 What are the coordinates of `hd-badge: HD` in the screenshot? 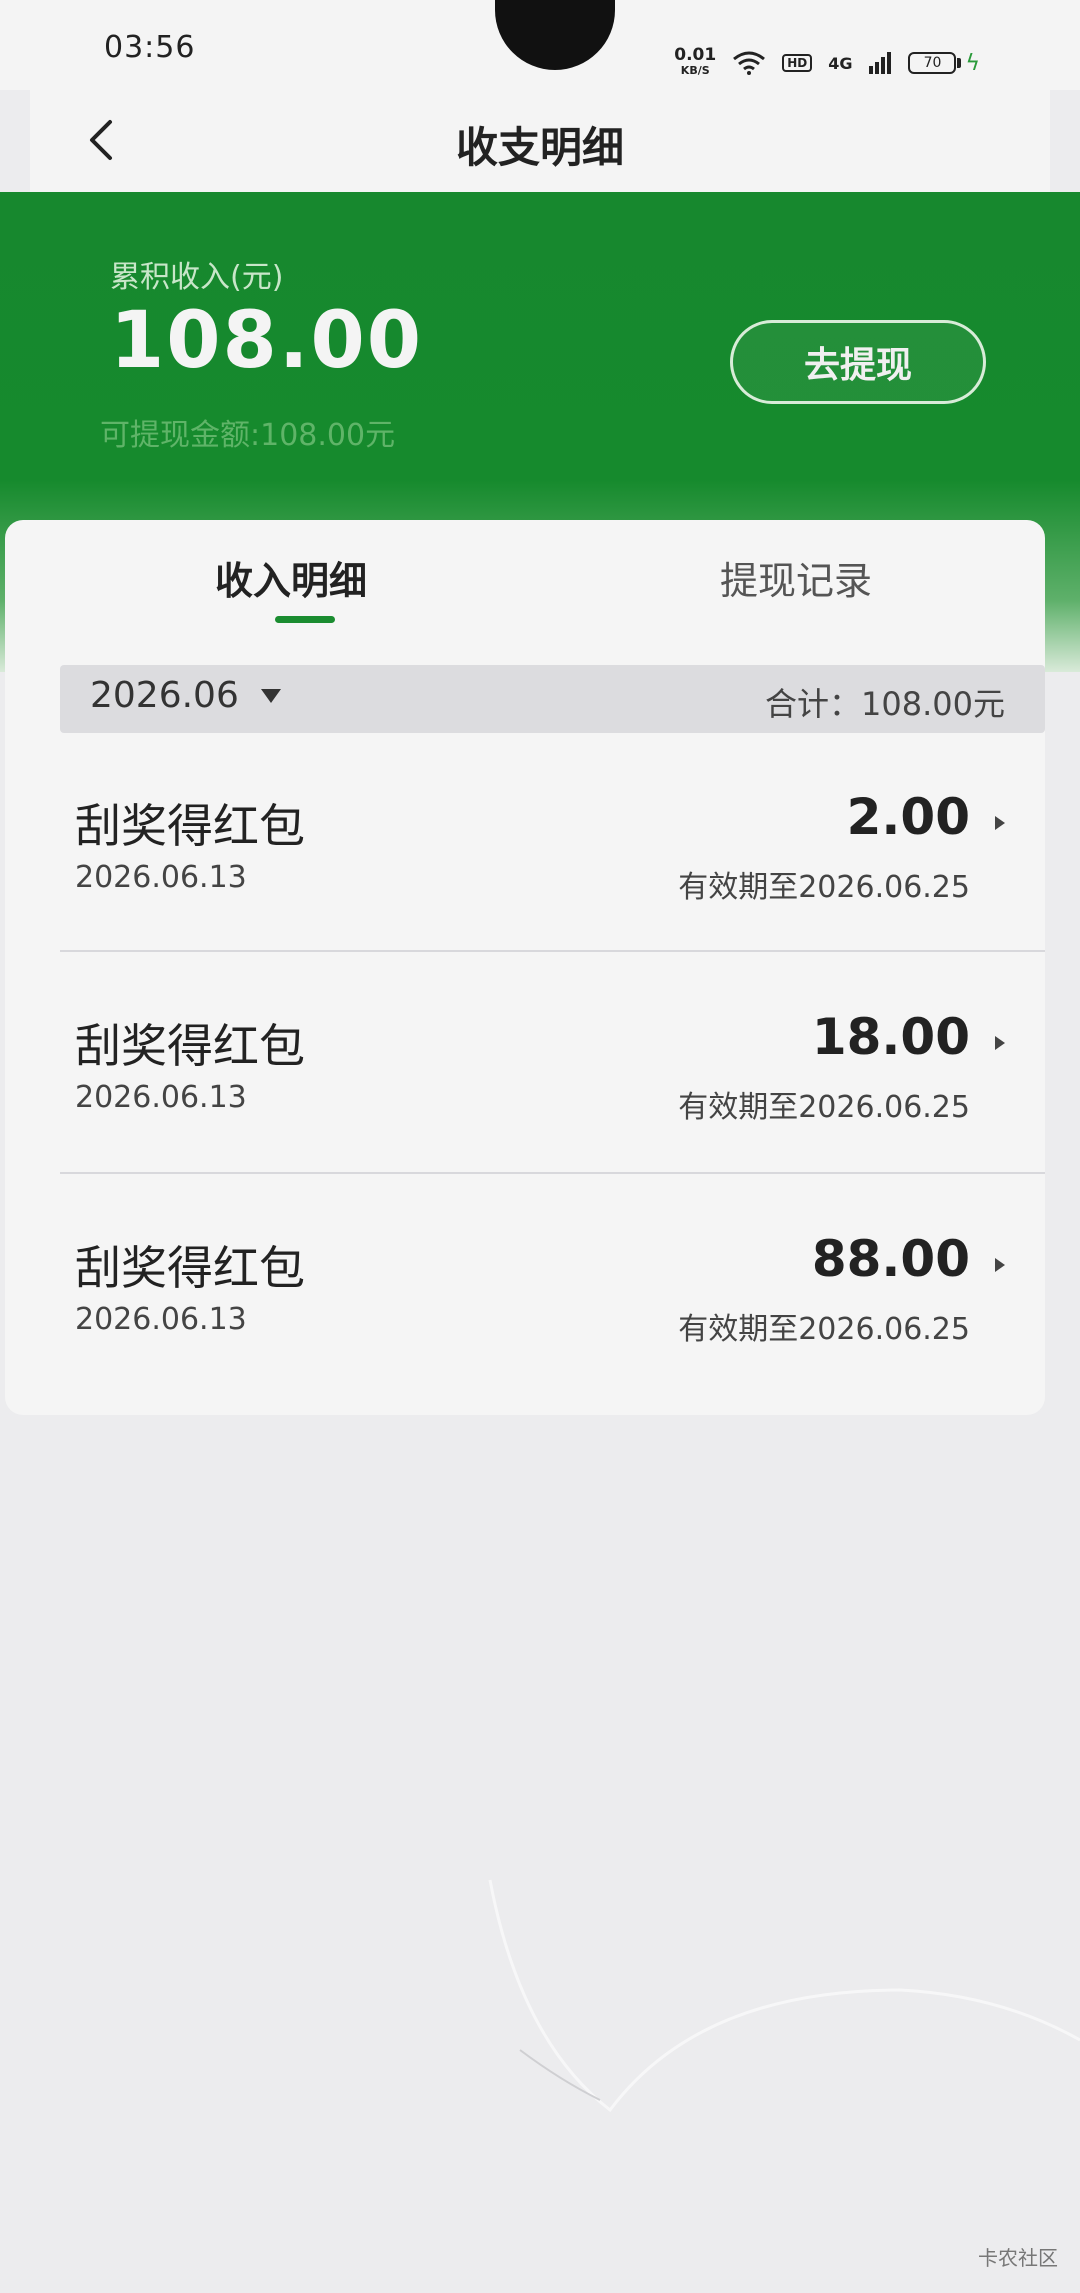 It's located at (797, 63).